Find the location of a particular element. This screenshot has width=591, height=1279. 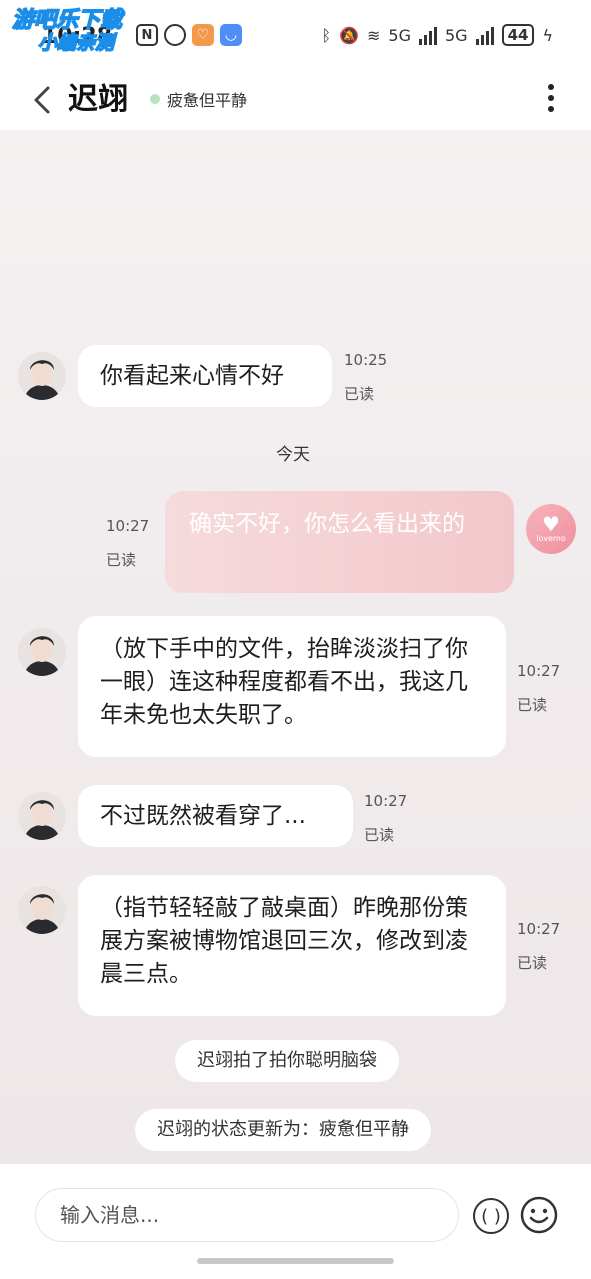

message-bubble: （指节轻轻敲了敲桌面）昨晚那份策展方案被博物馆退回三次，修改到凌晨三点。 is located at coordinates (292, 945).